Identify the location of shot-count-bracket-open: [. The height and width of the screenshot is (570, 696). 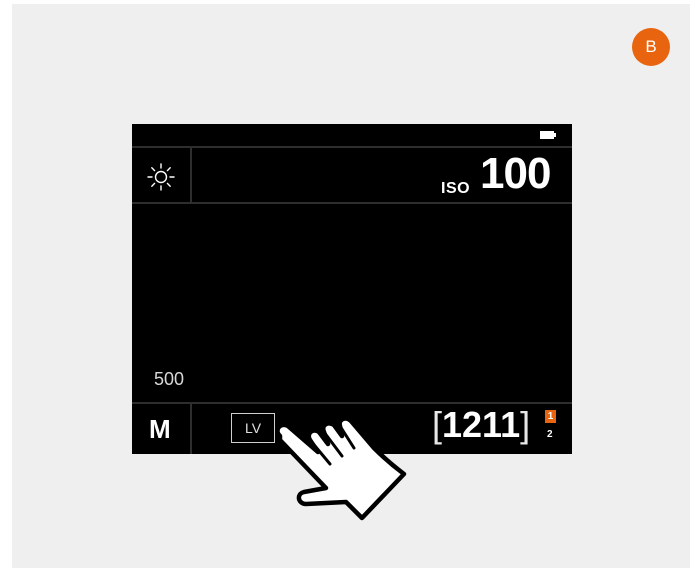
(437, 424).